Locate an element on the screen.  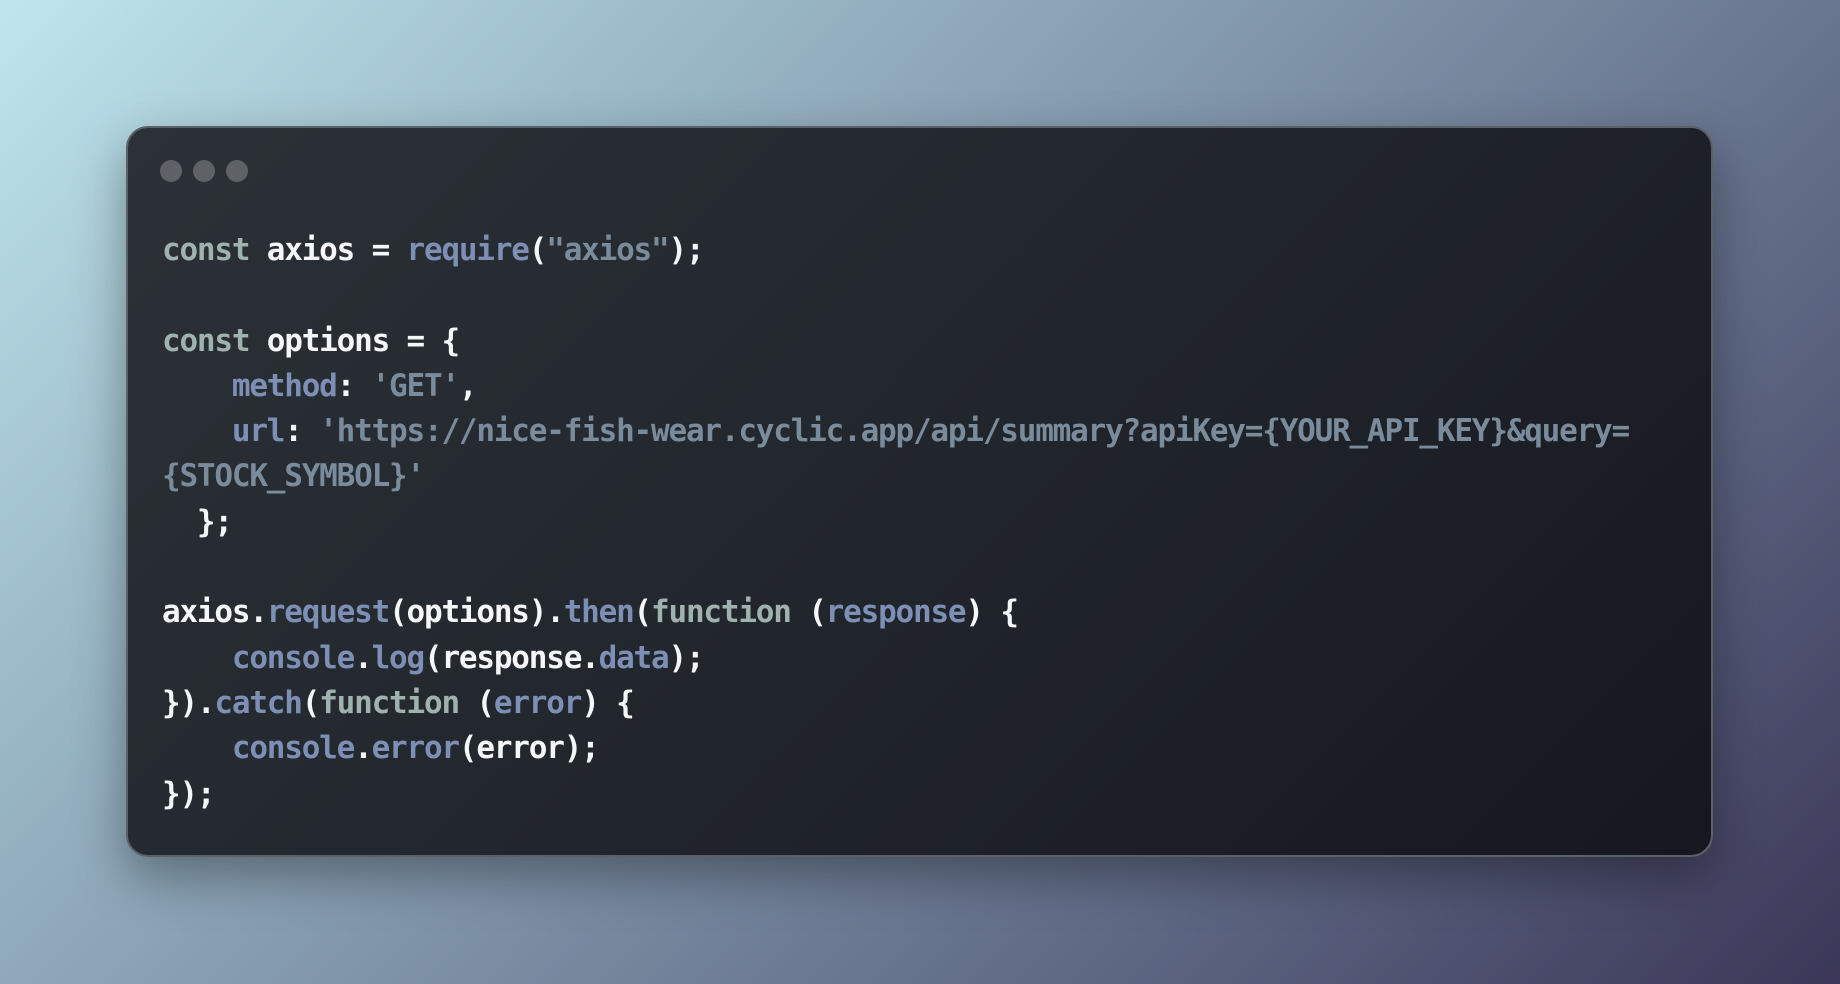
maximize-dot is located at coordinates (237, 171).